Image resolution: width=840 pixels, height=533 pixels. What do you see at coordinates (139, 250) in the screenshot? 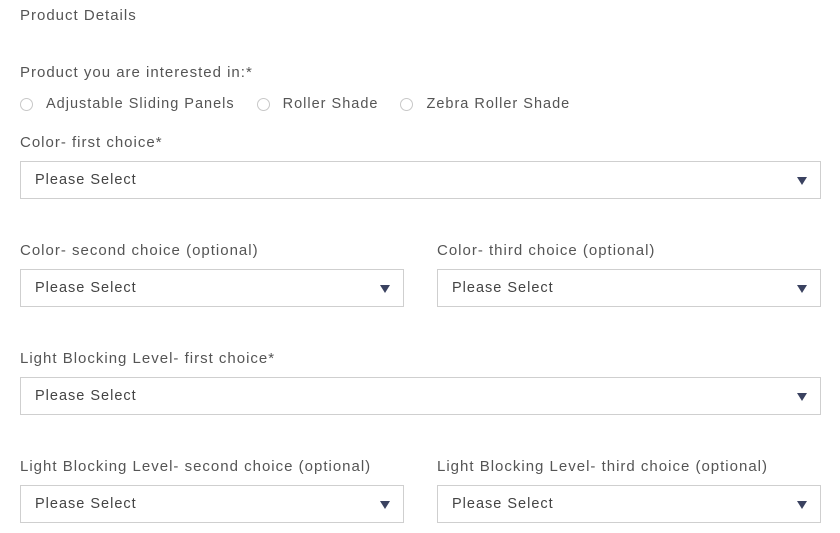
I see `color-second-label: Color- second choice (optional)` at bounding box center [139, 250].